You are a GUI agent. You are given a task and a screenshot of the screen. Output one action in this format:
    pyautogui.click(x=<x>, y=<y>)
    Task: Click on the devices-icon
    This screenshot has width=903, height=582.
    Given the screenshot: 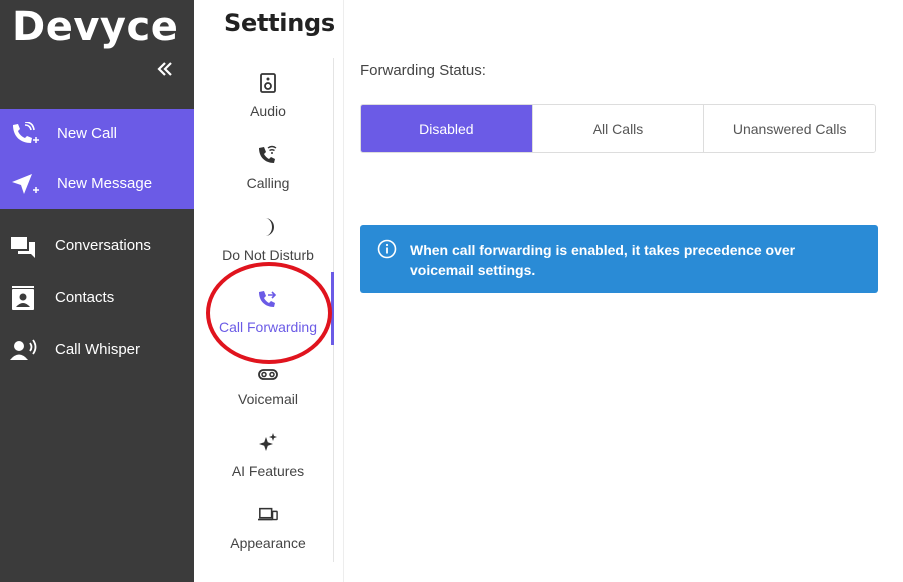 What is the action you would take?
    pyautogui.click(x=268, y=514)
    